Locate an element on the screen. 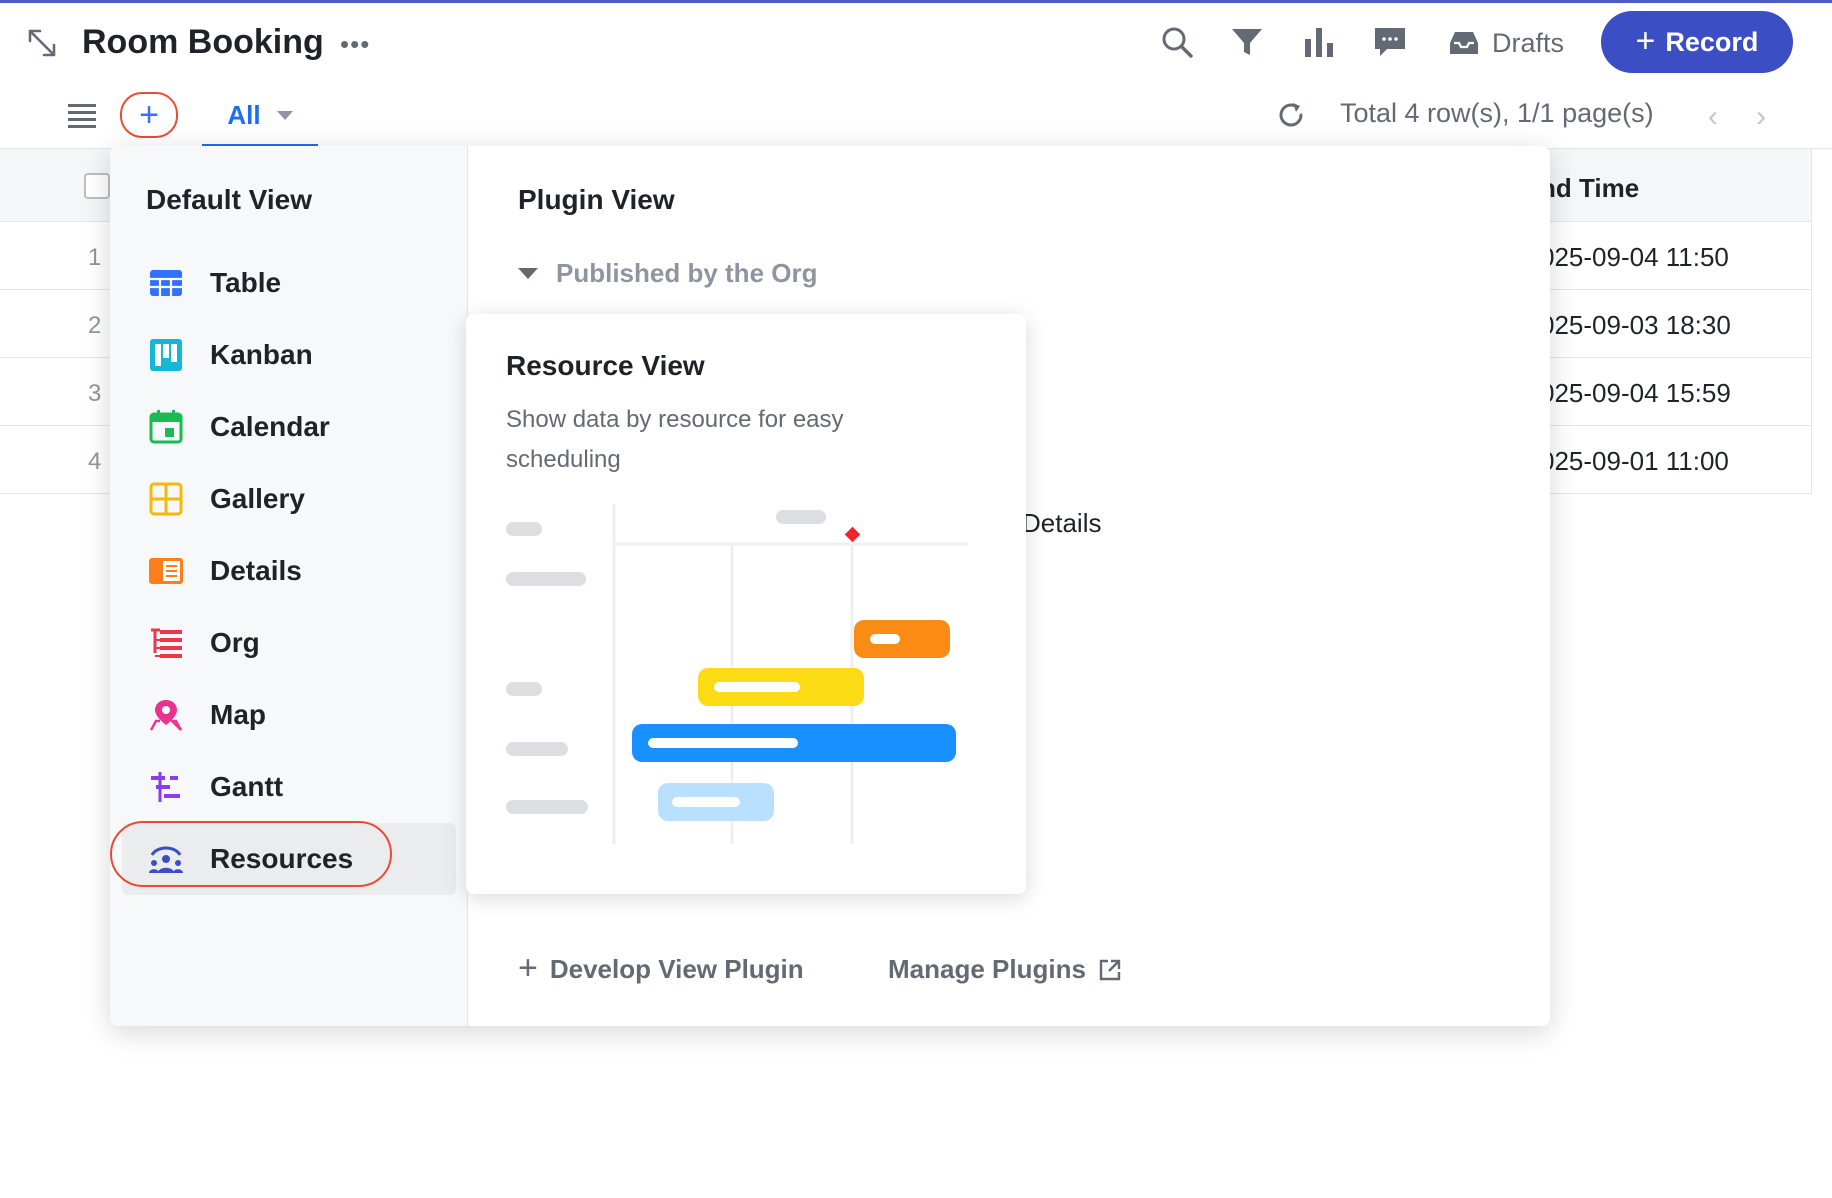 The height and width of the screenshot is (1198, 1832). page-title: Room Booking is located at coordinates (203, 42).